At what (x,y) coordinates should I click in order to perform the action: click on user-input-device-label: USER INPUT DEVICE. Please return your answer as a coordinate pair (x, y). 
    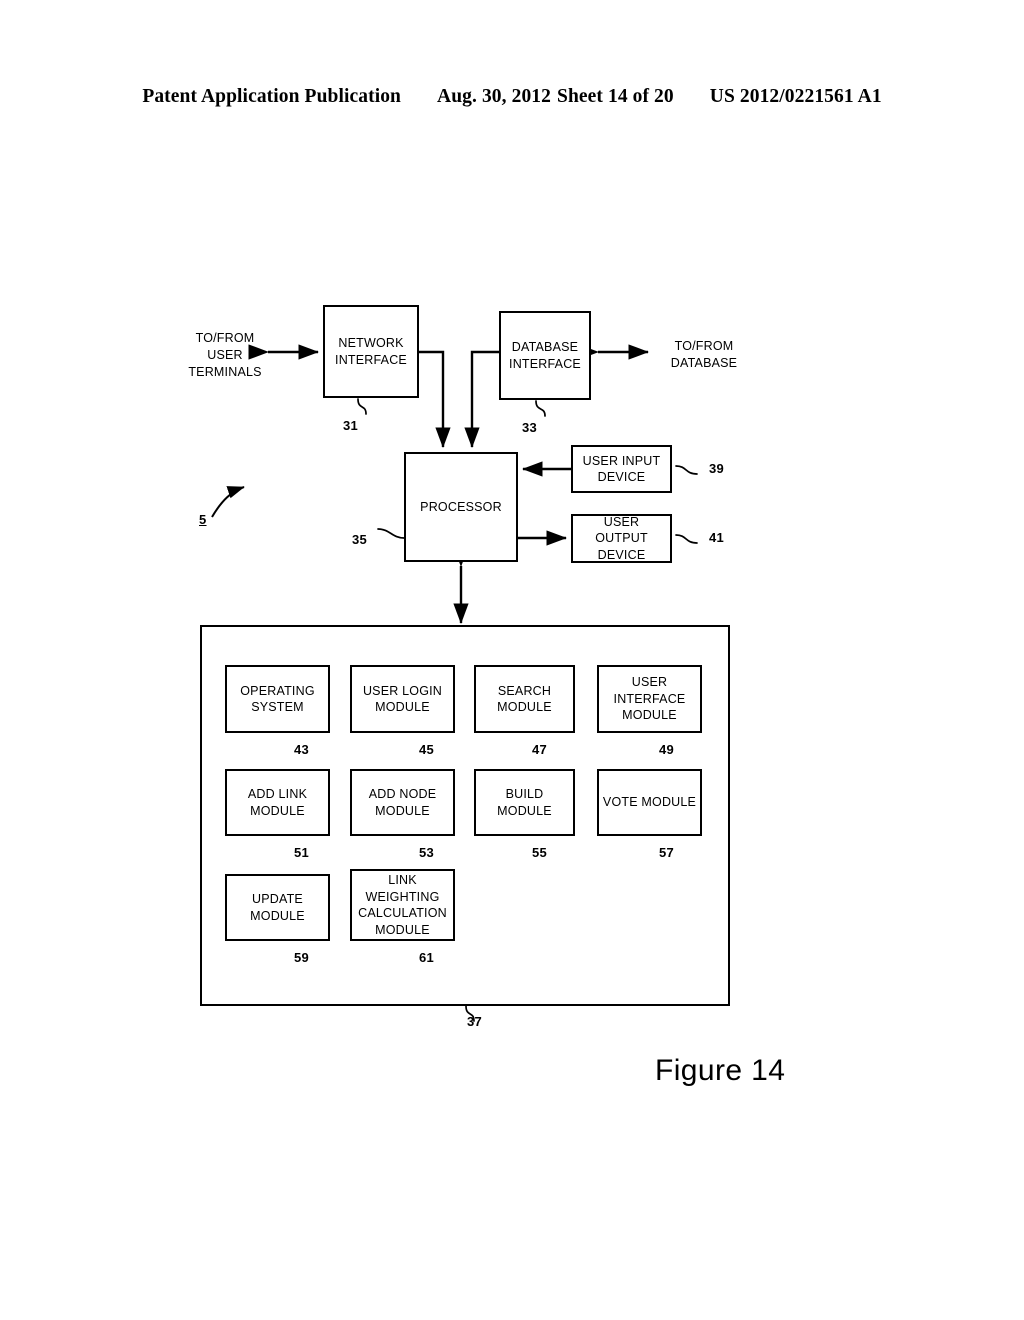
    Looking at the image, I should click on (621, 469).